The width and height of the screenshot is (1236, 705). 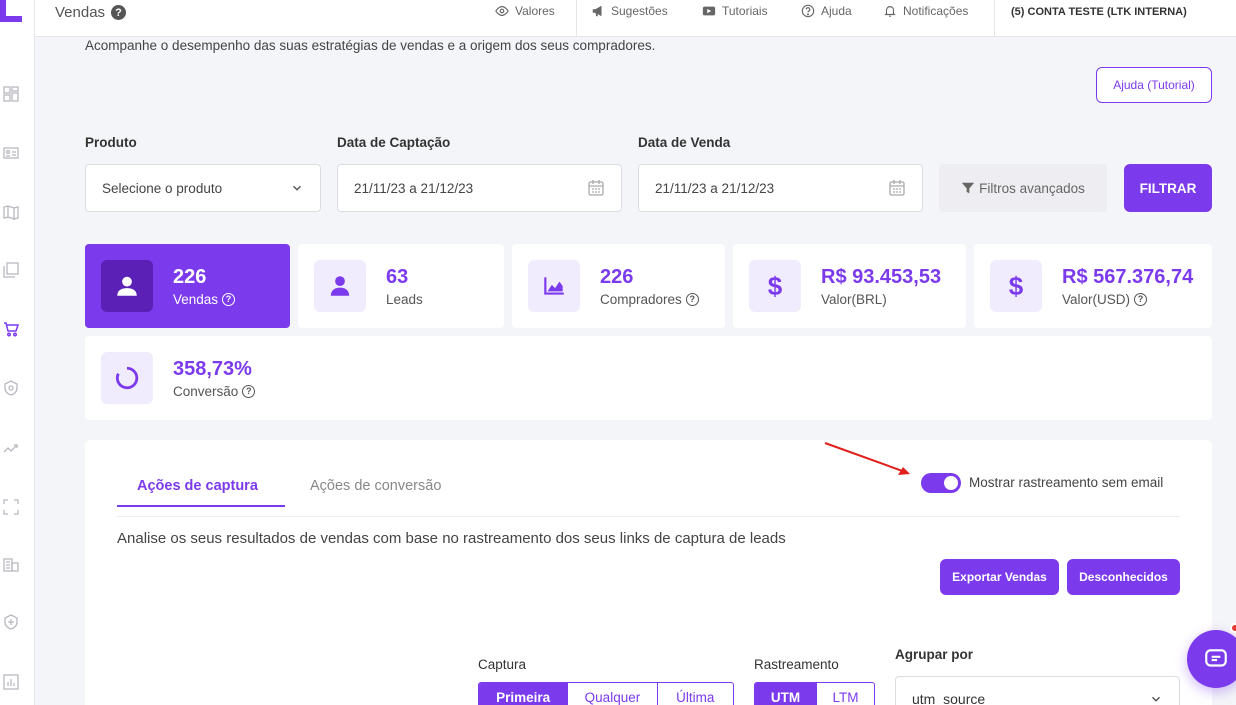 I want to click on stat-value: R$ 567.376,74, so click(x=1128, y=276).